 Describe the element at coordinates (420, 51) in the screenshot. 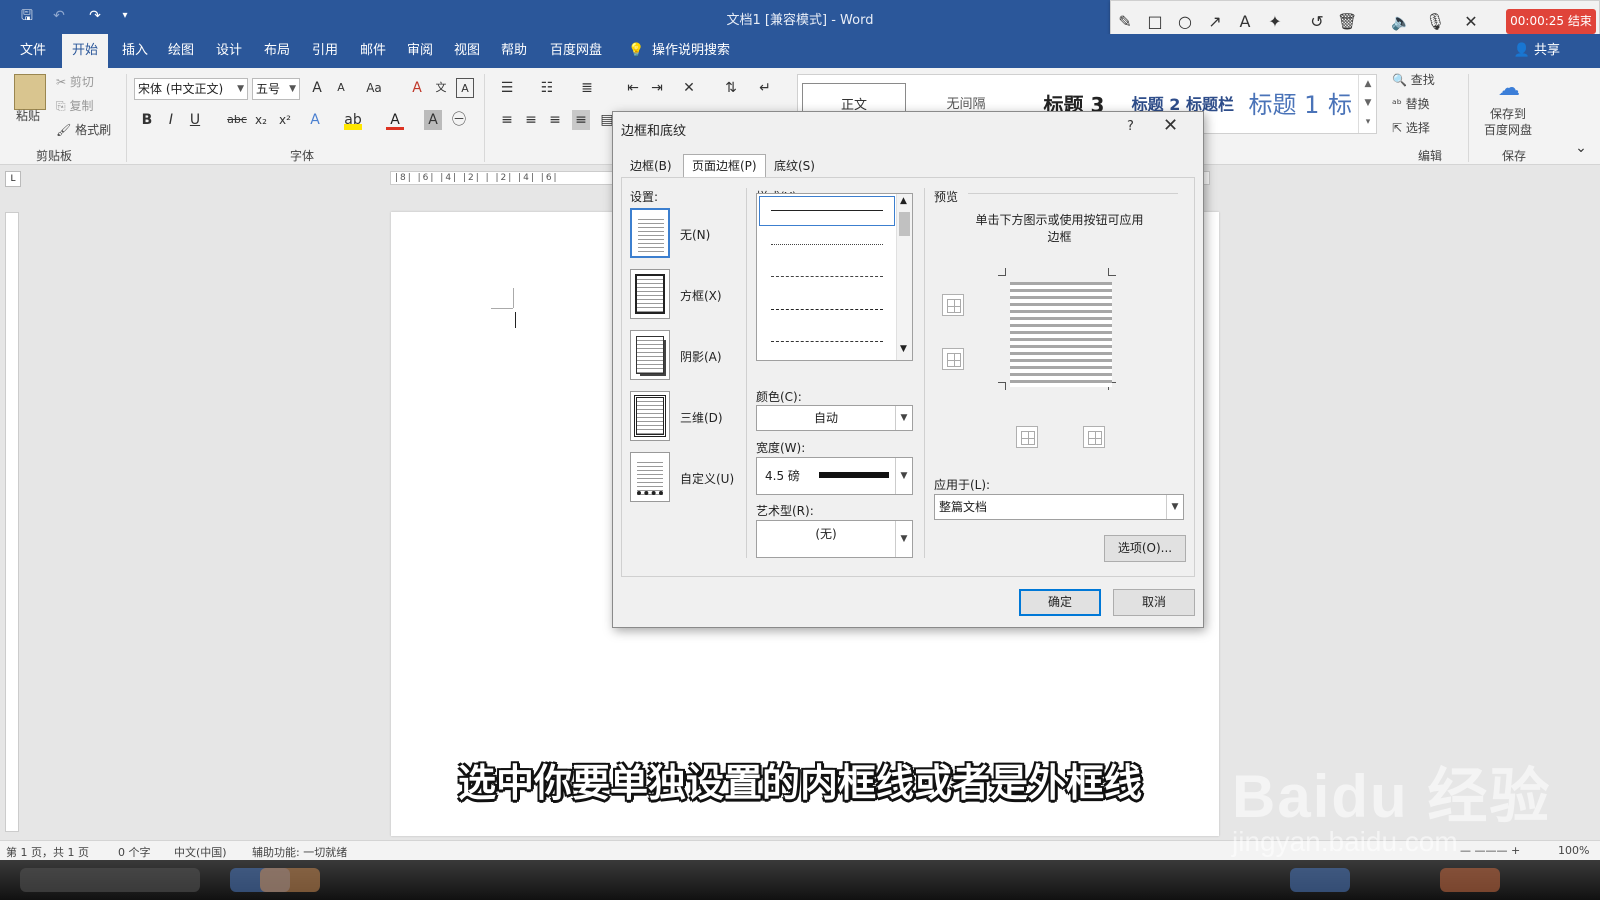

I see `tab-review: 审阅` at that location.